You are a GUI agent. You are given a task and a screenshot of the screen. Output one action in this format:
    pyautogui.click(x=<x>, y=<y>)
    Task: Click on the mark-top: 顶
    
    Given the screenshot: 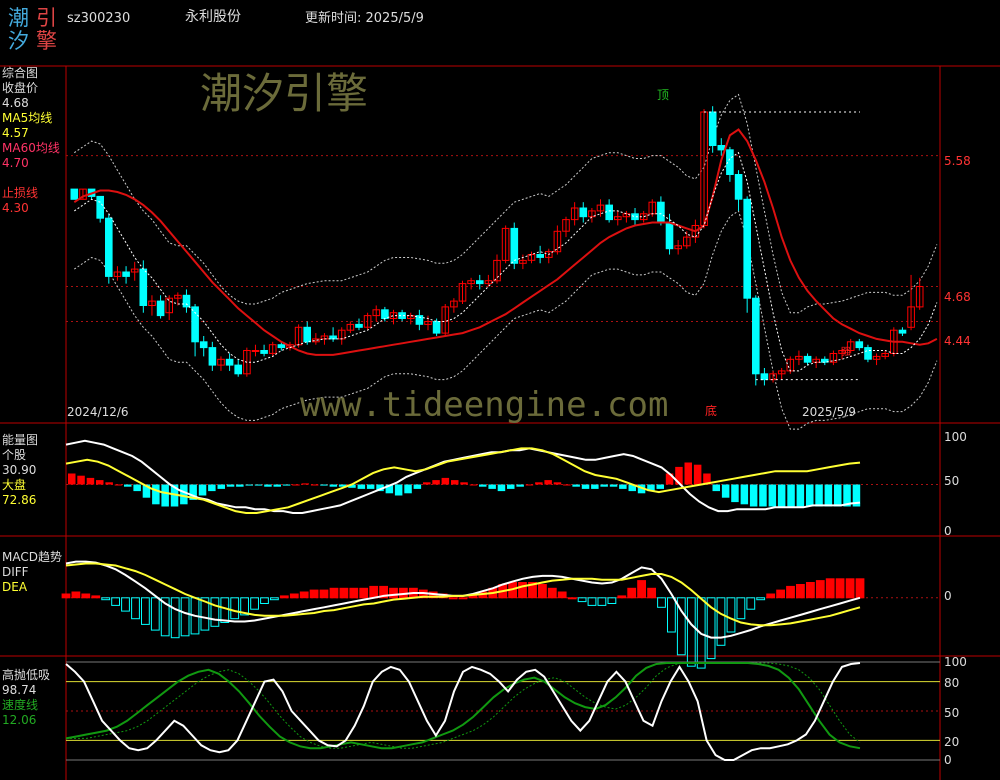 What is the action you would take?
    pyautogui.click(x=663, y=95)
    